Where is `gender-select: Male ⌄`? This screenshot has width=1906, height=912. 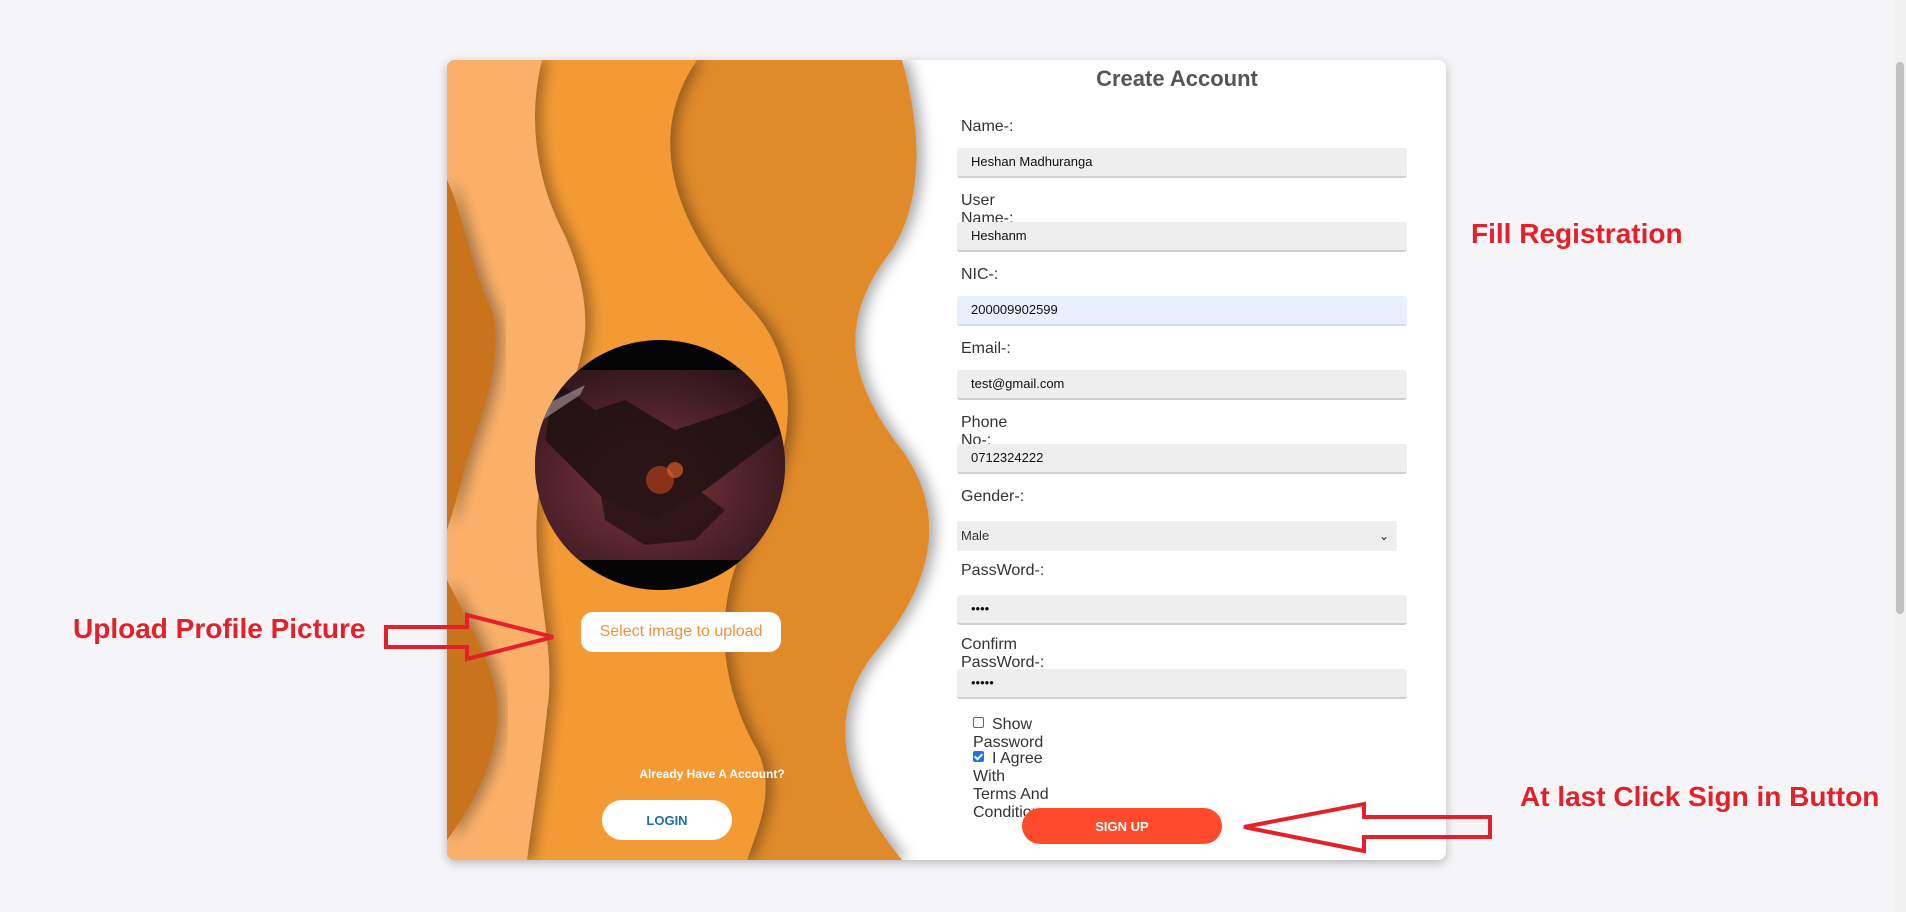
gender-select: Male ⌄ is located at coordinates (1177, 536).